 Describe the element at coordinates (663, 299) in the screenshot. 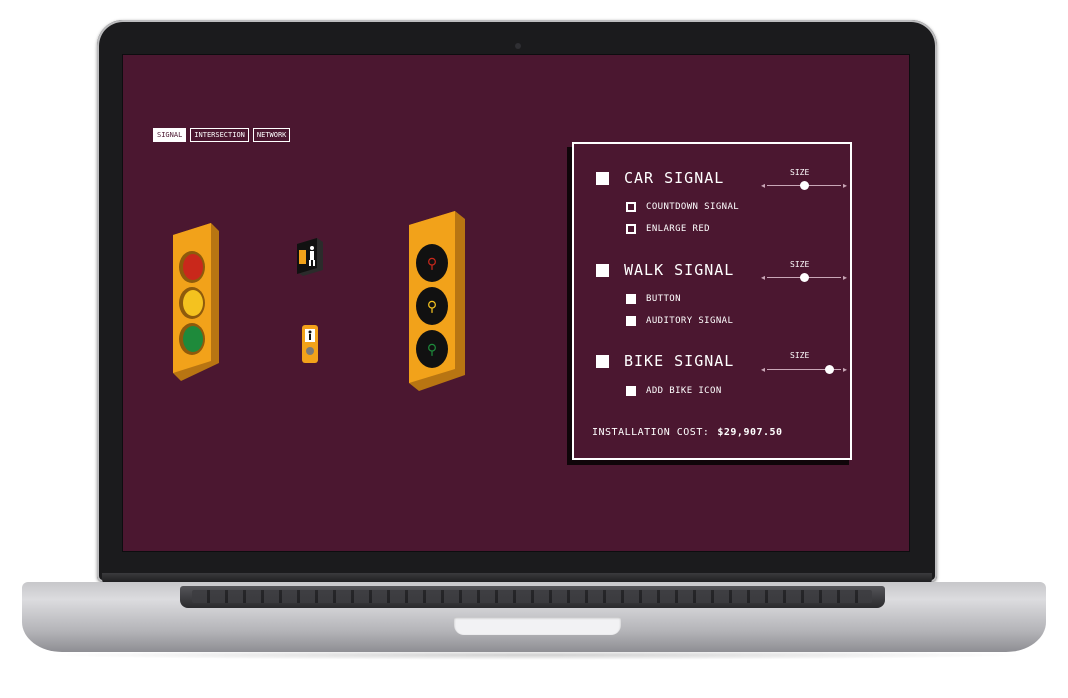

I see `button-label: BUTTON` at that location.